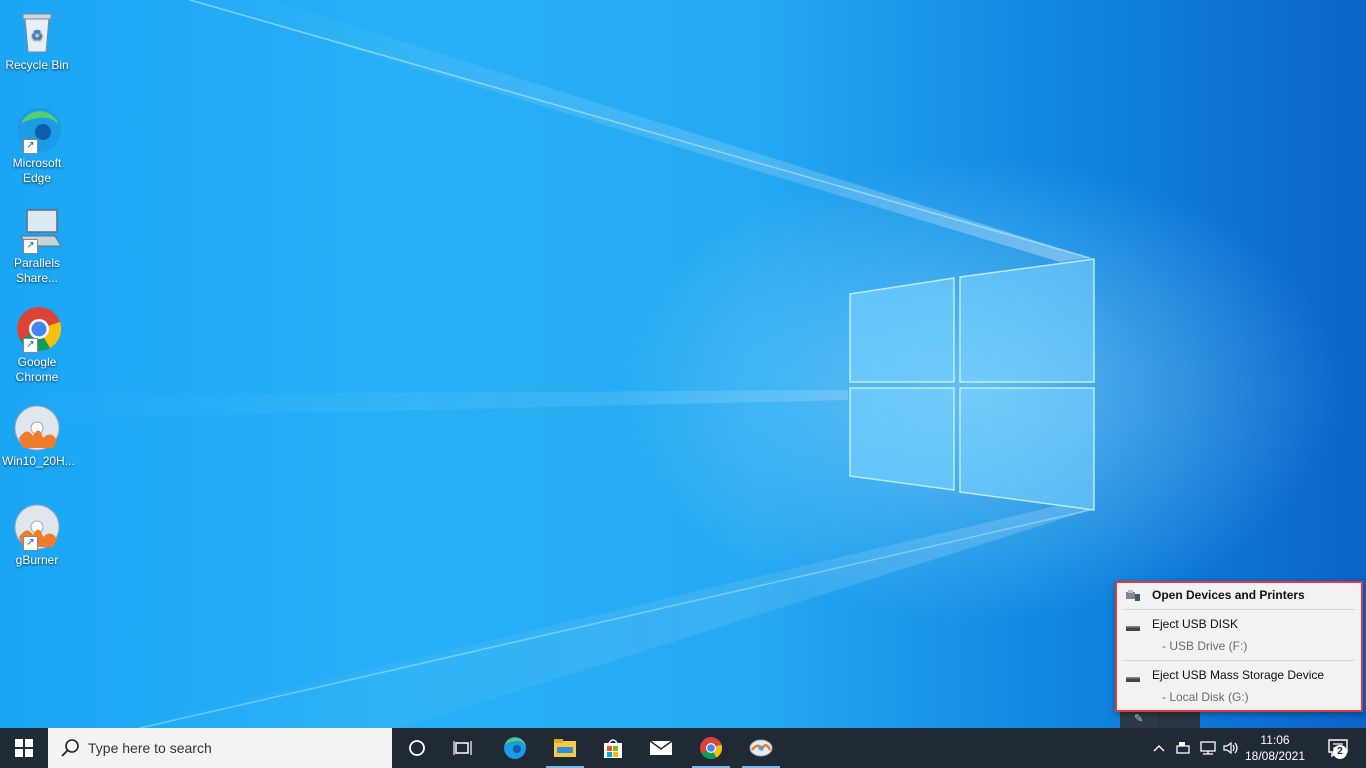 Image resolution: width=1366 pixels, height=768 pixels. I want to click on cortana-button, so click(417, 748).